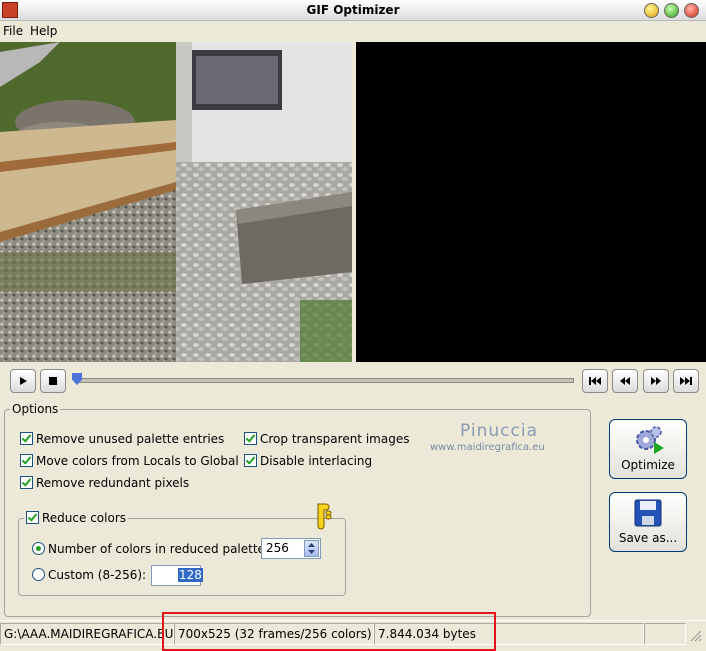  Describe the element at coordinates (130, 439) in the screenshot. I see `remove-unused-label: Remove unused palette entries` at that location.